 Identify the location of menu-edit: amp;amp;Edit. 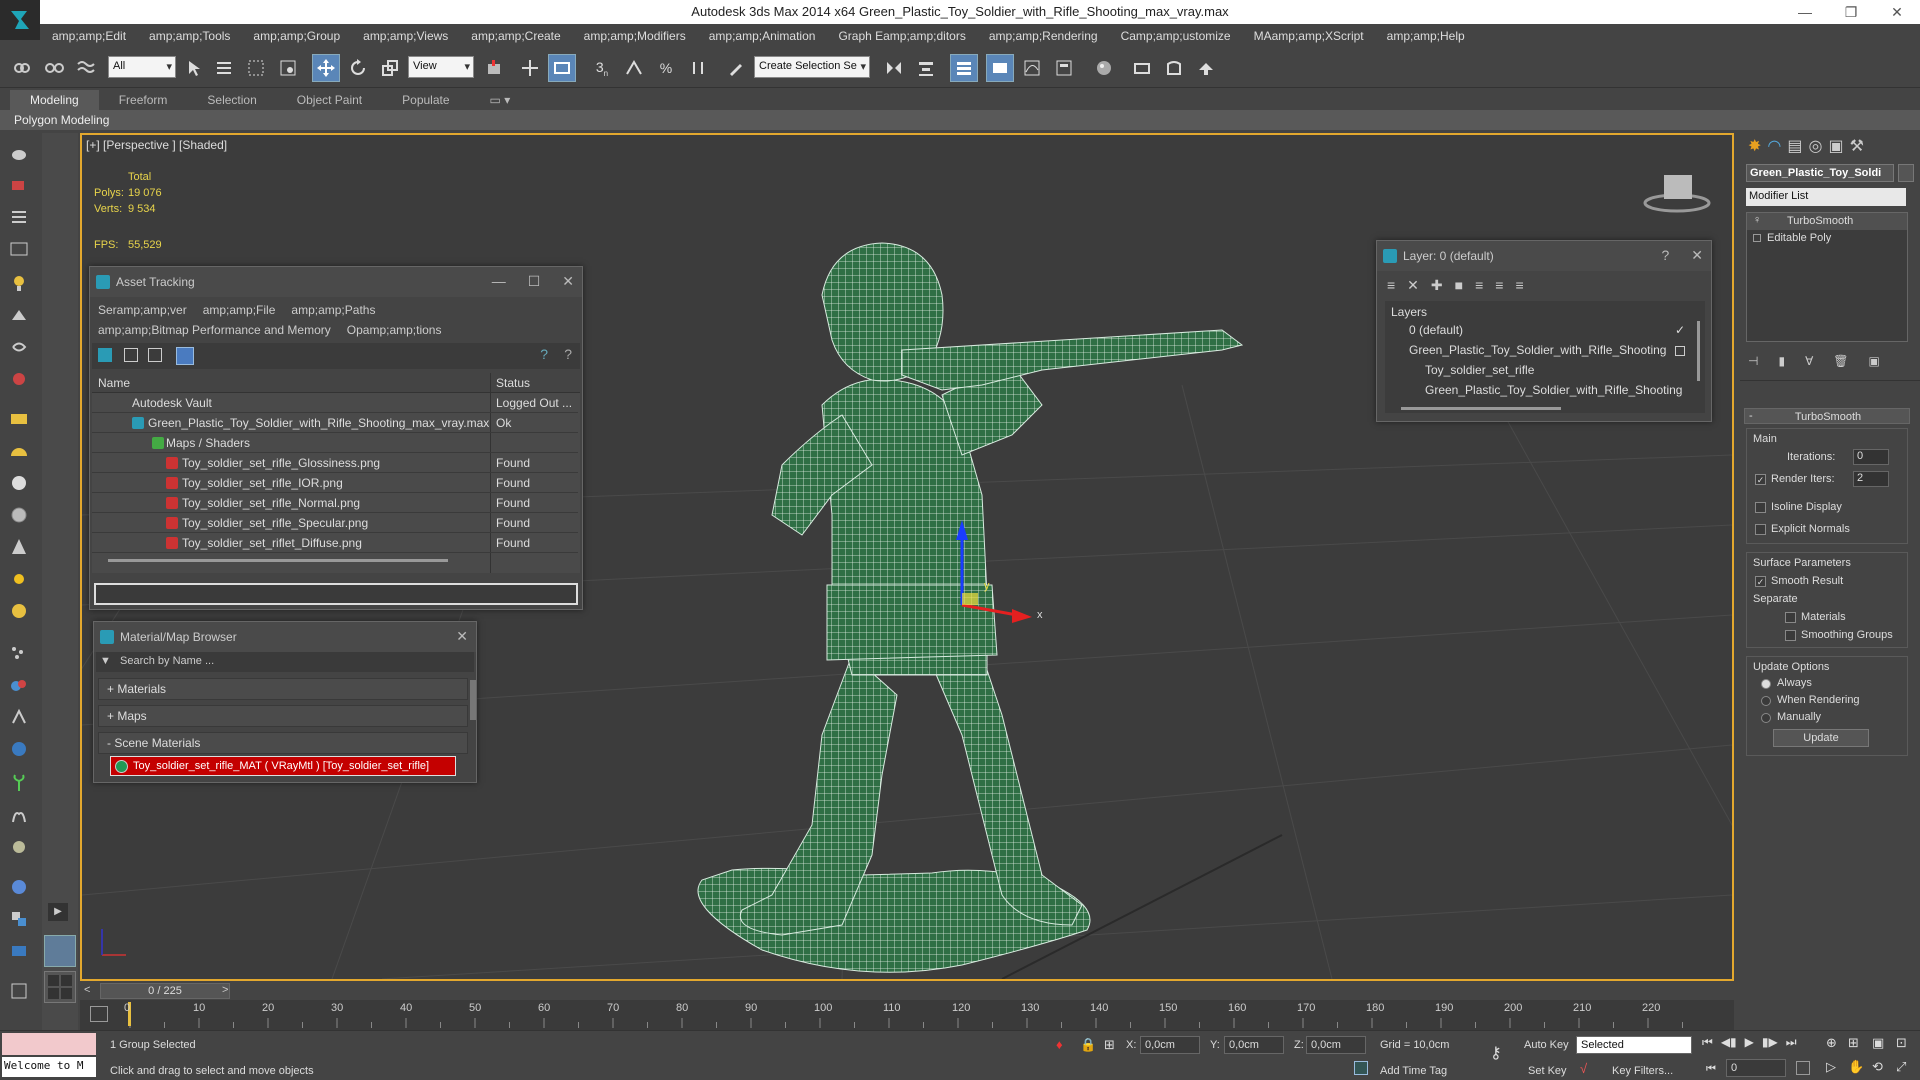
(89, 36).